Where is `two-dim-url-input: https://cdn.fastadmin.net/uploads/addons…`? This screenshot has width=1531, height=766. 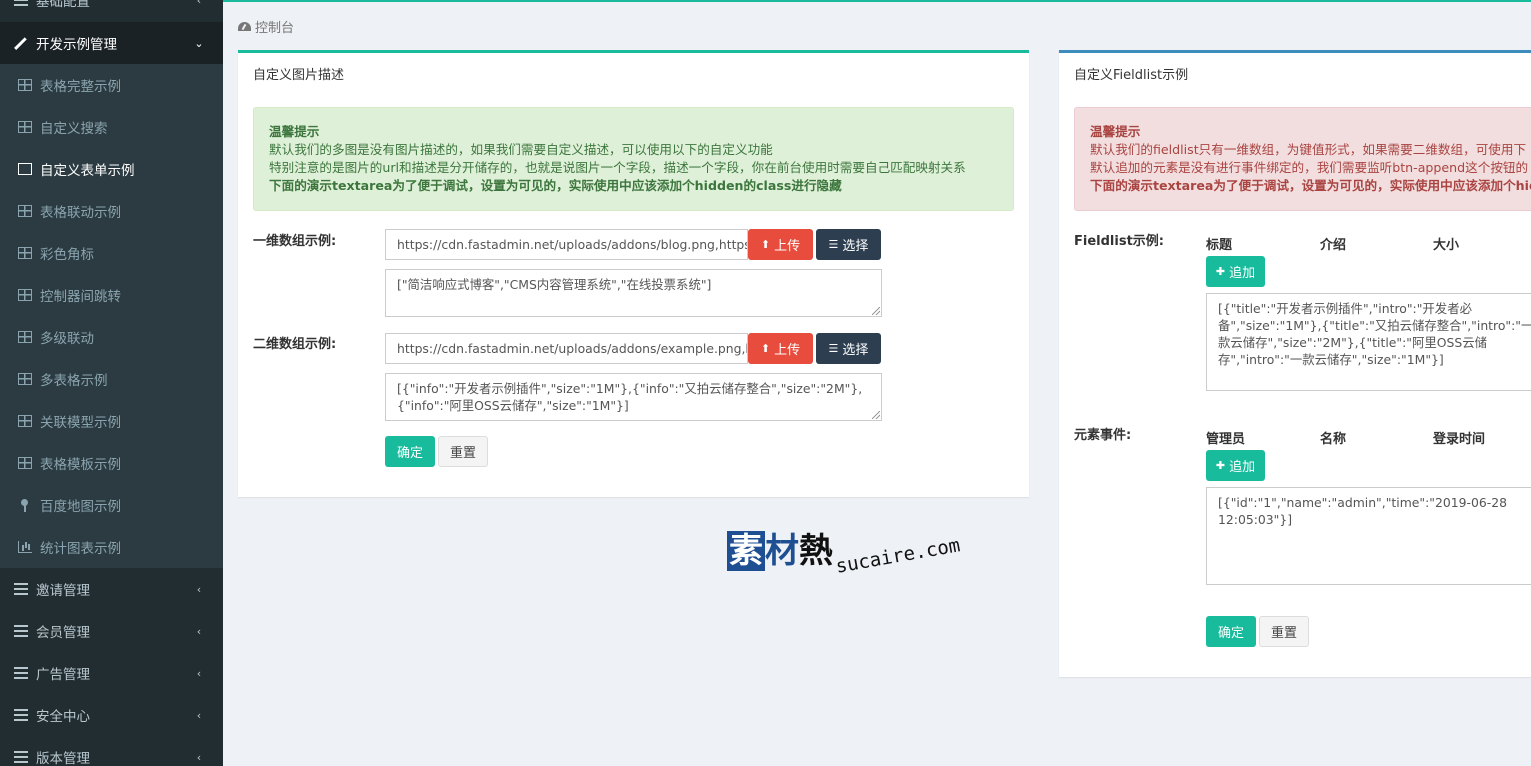
two-dim-url-input: https://cdn.fastadmin.net/uploads/addons… is located at coordinates (566, 348).